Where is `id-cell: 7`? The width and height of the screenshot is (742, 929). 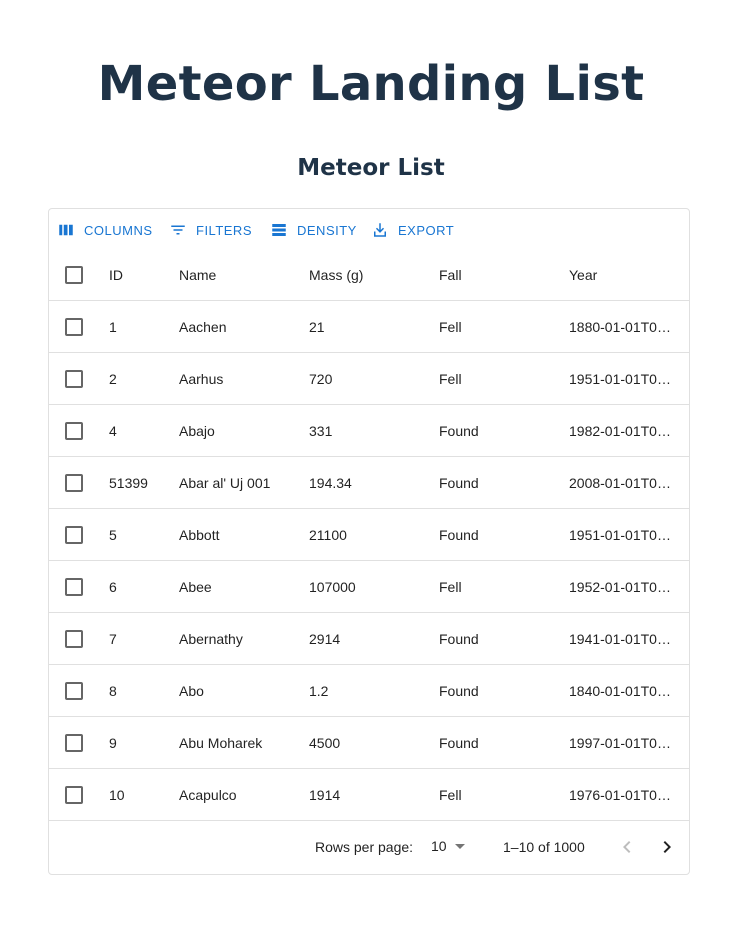
id-cell: 7 is located at coordinates (113, 638).